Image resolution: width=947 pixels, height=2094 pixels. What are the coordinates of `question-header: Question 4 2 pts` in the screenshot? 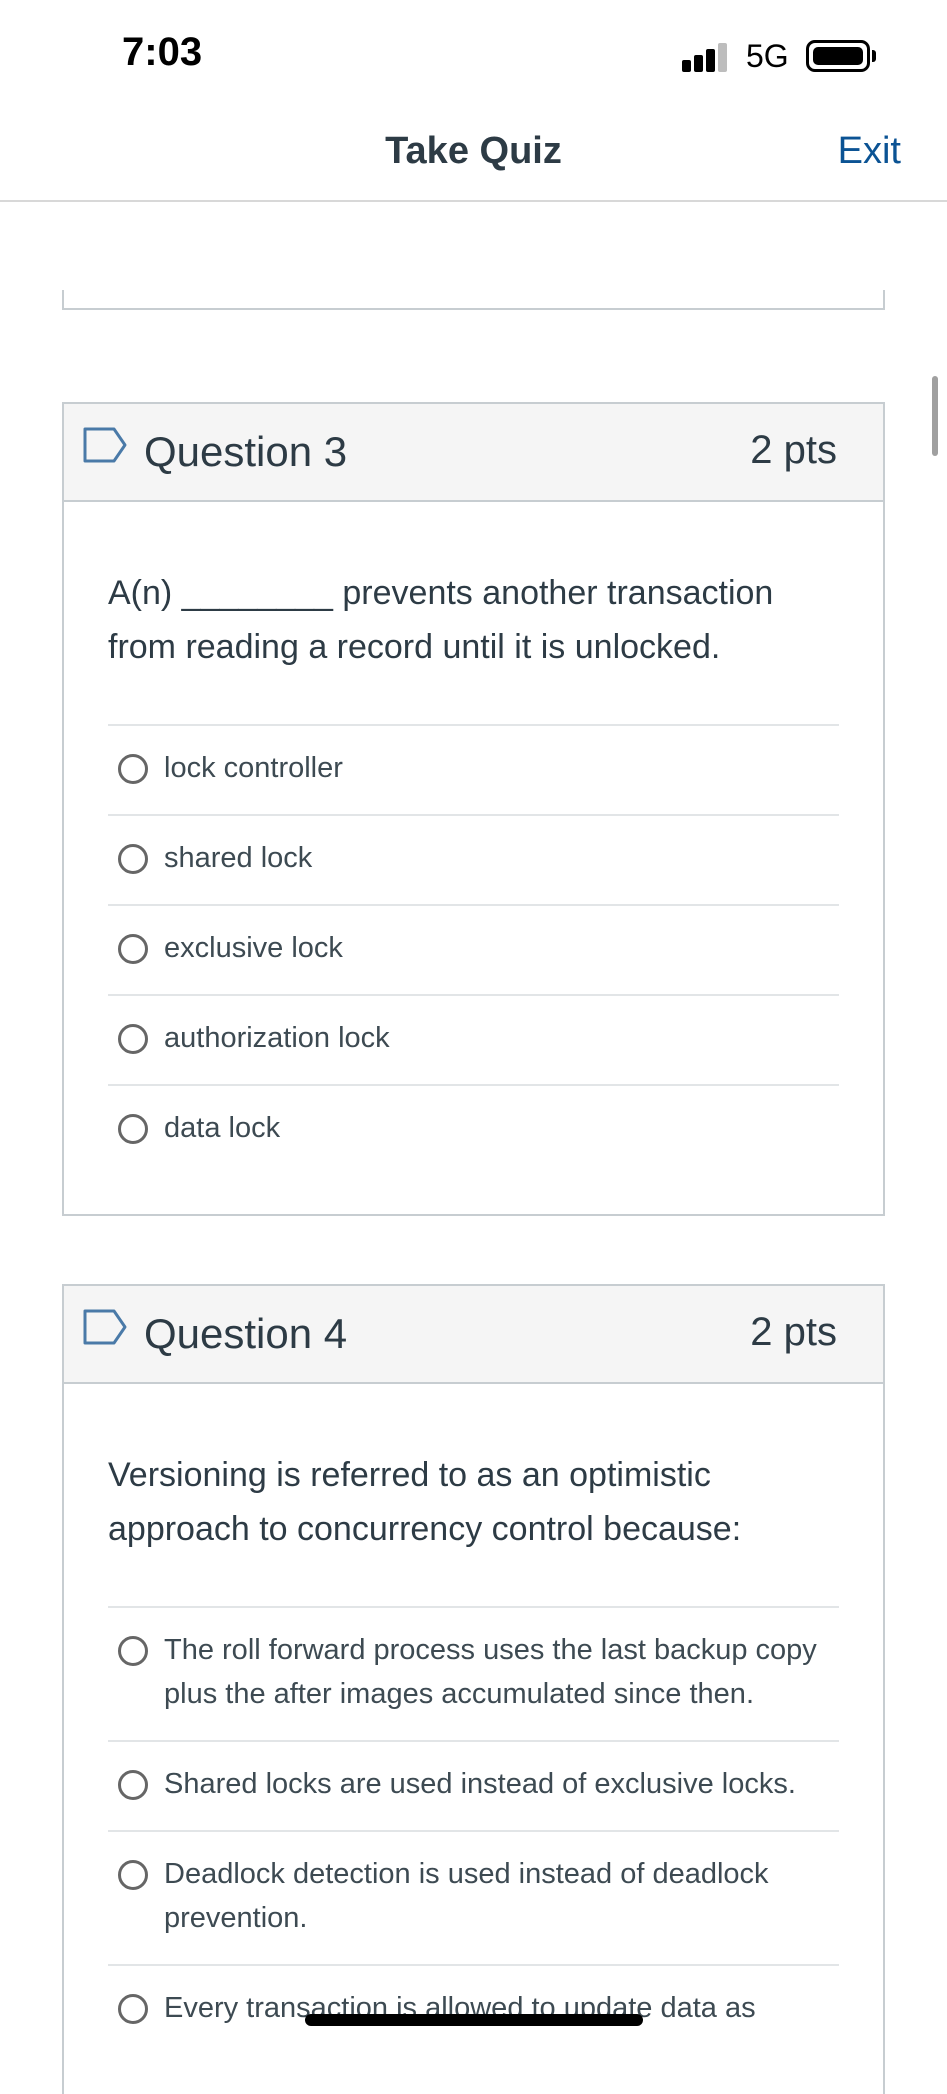 It's located at (473, 1335).